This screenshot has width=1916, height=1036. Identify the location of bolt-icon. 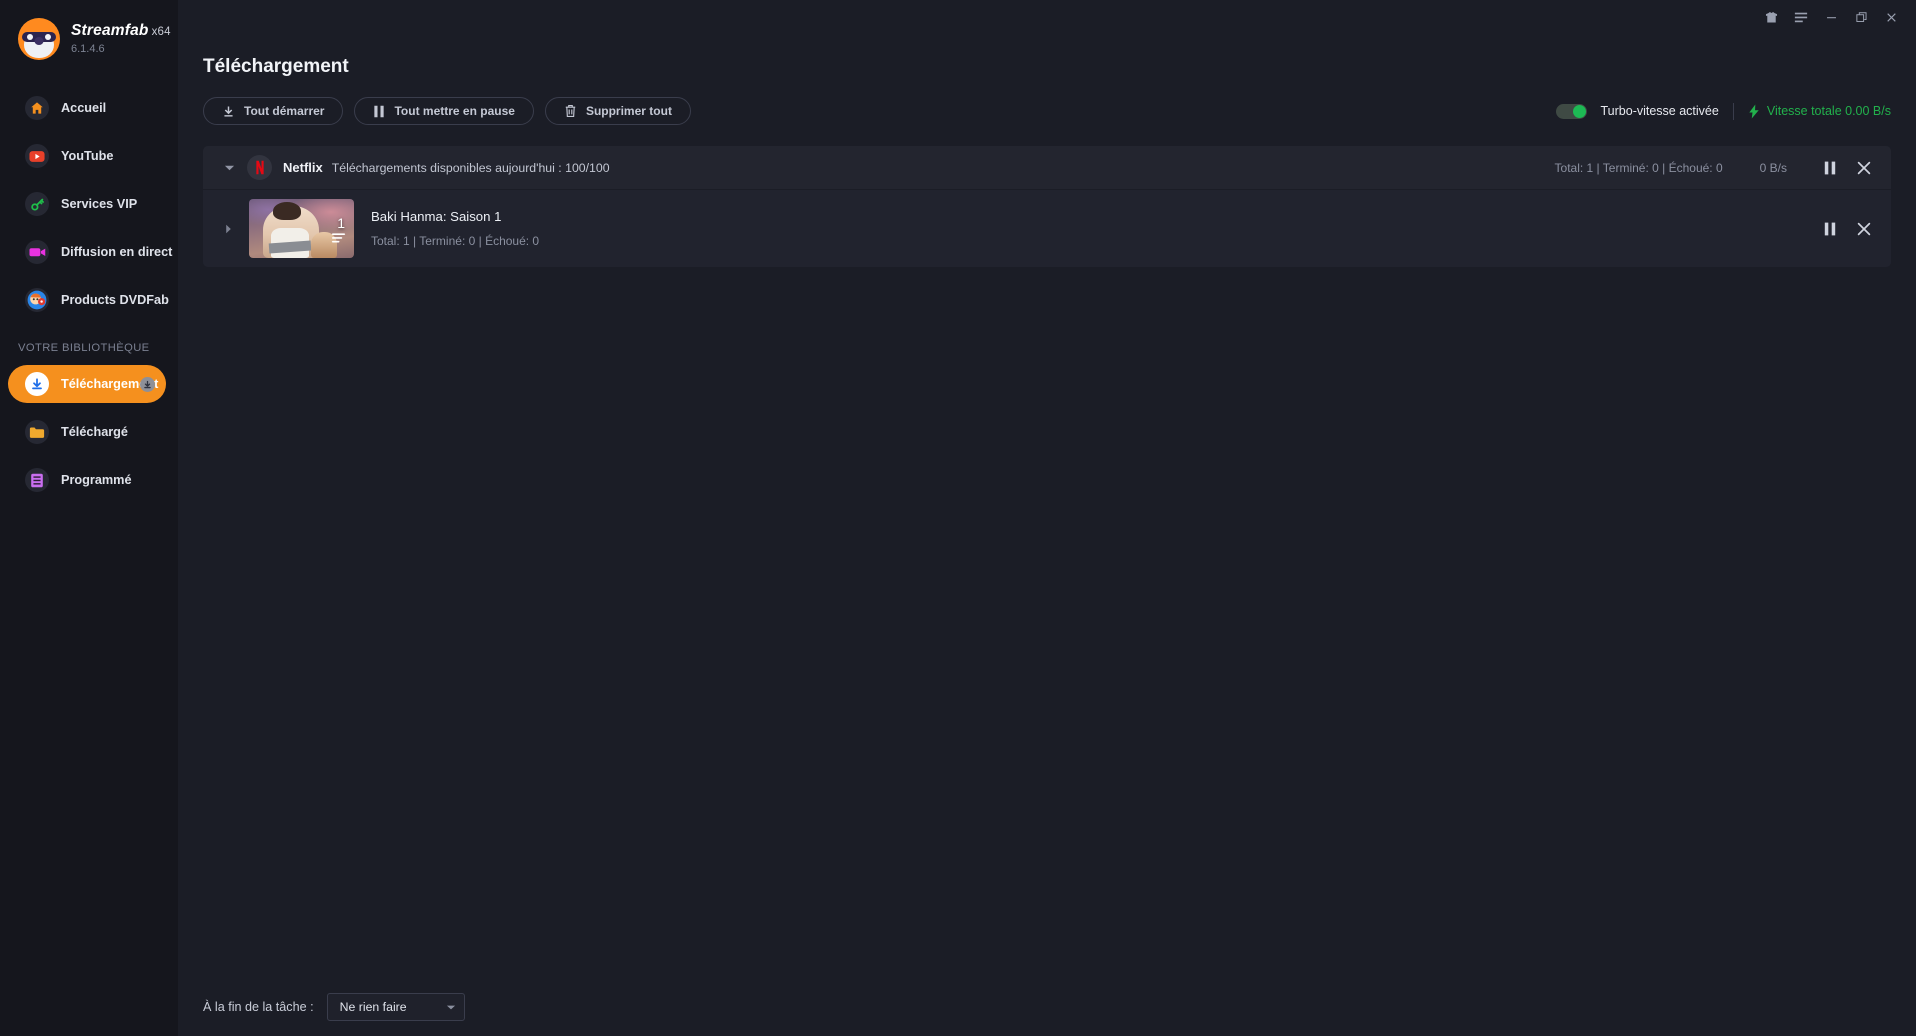
(1754, 111).